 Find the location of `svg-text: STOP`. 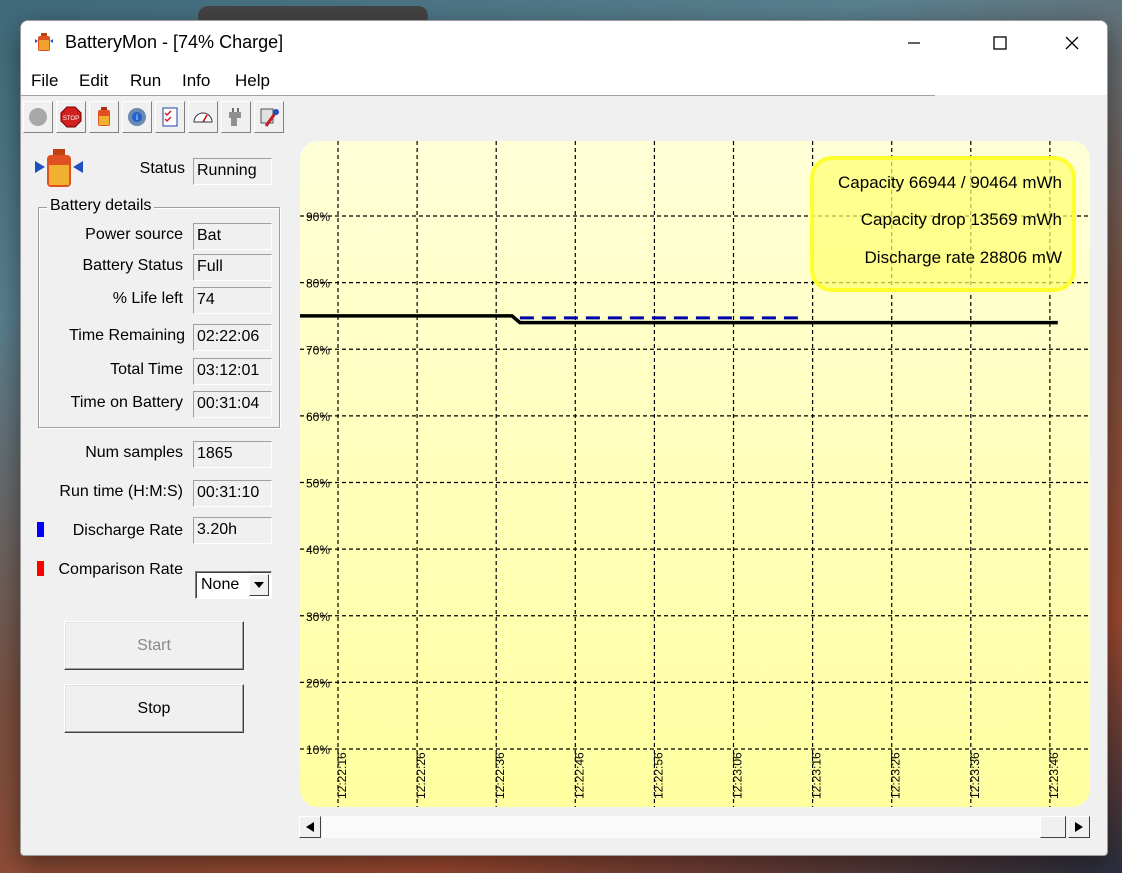

svg-text: STOP is located at coordinates (71, 119).